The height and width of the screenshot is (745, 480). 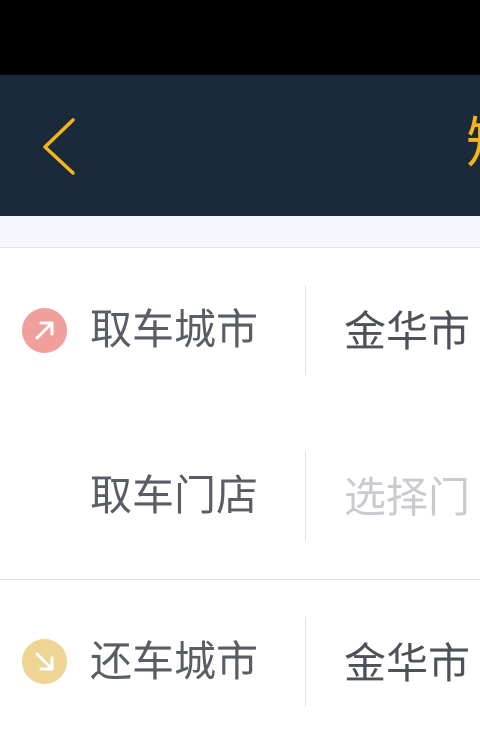 I want to click on pickup-city-value: 金华市, so click(x=407, y=332).